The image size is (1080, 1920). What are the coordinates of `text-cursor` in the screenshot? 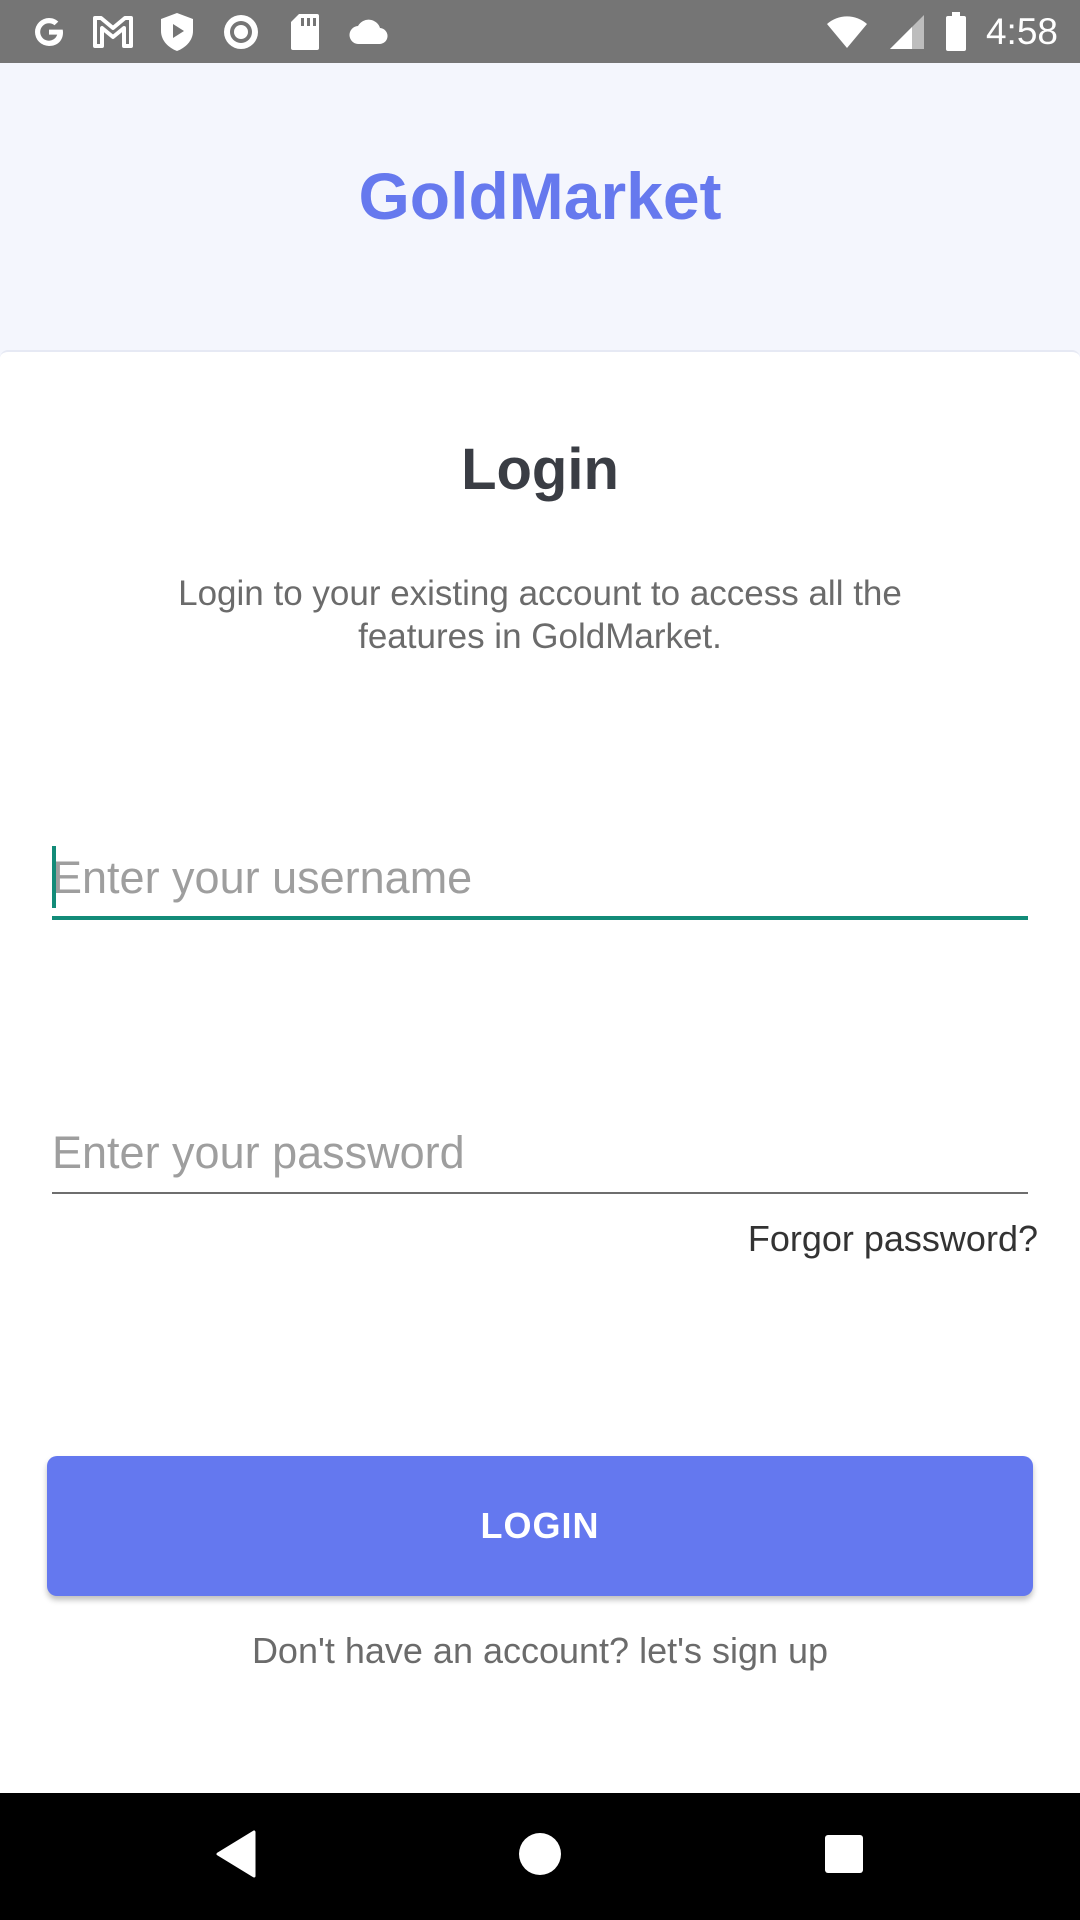 It's located at (54, 877).